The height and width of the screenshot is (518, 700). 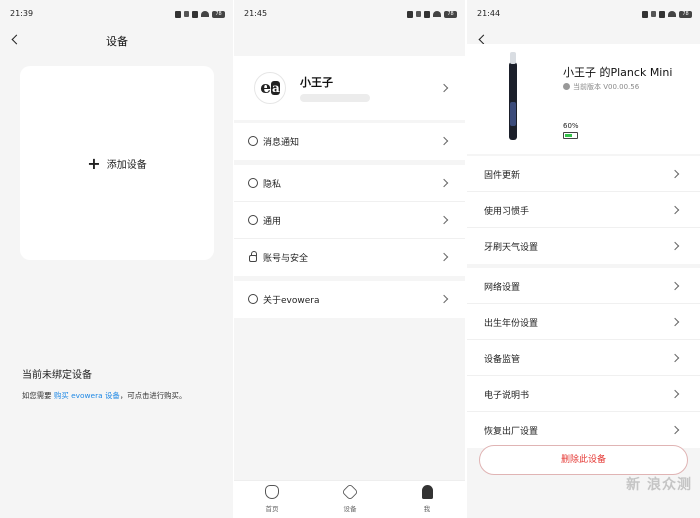 What do you see at coordinates (427, 509) in the screenshot?
I see `tab-label: 我` at bounding box center [427, 509].